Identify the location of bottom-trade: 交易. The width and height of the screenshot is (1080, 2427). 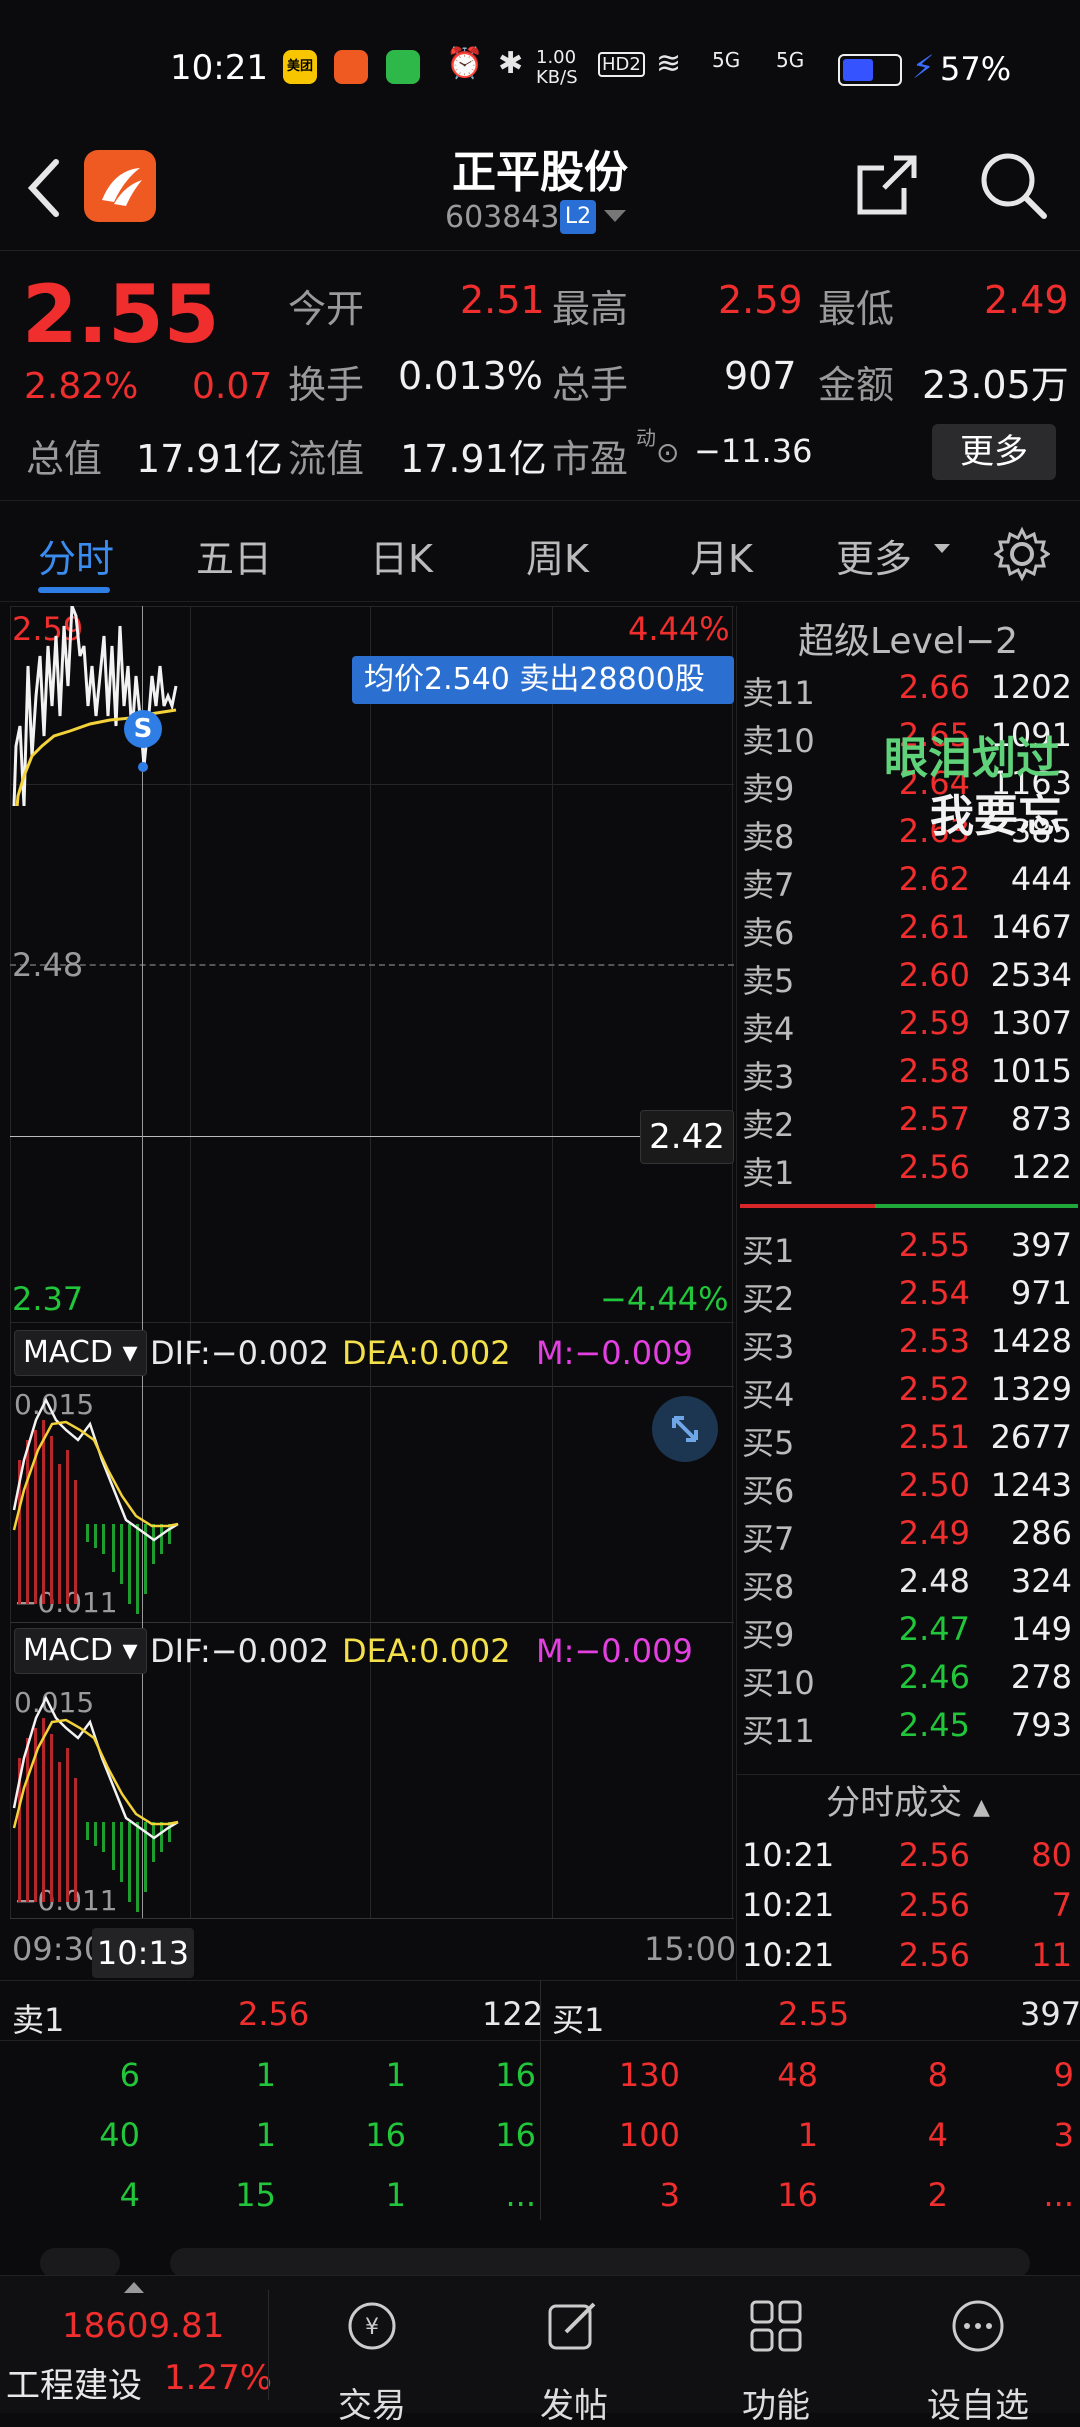
(372, 2402).